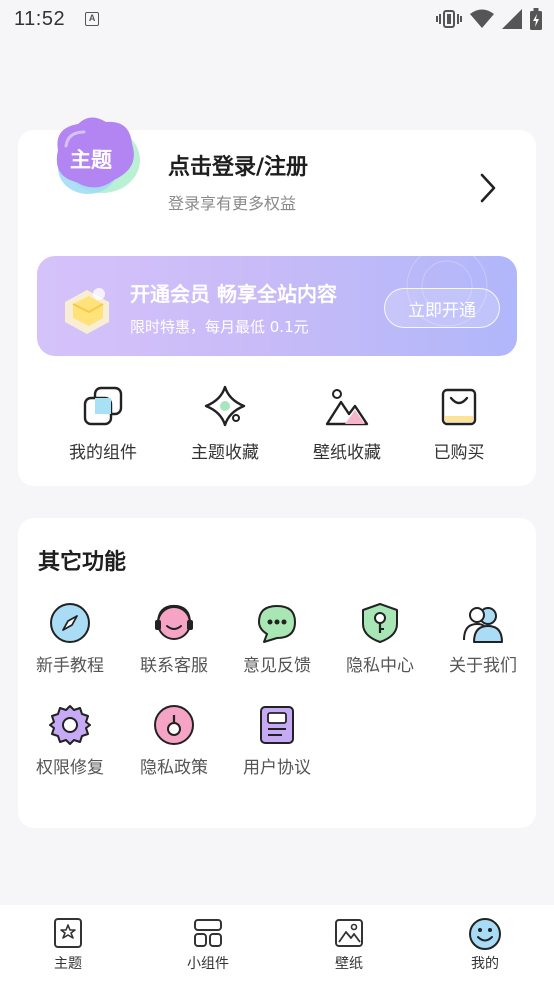 The width and height of the screenshot is (554, 985). What do you see at coordinates (380, 623) in the screenshot?
I see `shield-key-icon` at bounding box center [380, 623].